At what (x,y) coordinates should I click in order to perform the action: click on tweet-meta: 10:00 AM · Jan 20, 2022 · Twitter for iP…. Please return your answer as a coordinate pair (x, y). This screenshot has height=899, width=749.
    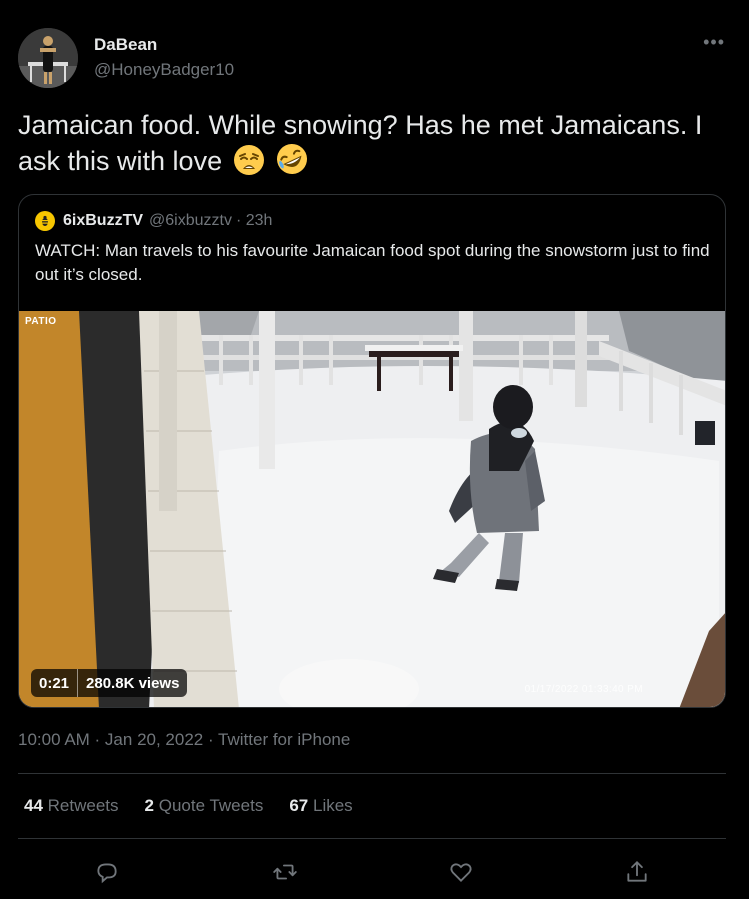
    Looking at the image, I should click on (184, 740).